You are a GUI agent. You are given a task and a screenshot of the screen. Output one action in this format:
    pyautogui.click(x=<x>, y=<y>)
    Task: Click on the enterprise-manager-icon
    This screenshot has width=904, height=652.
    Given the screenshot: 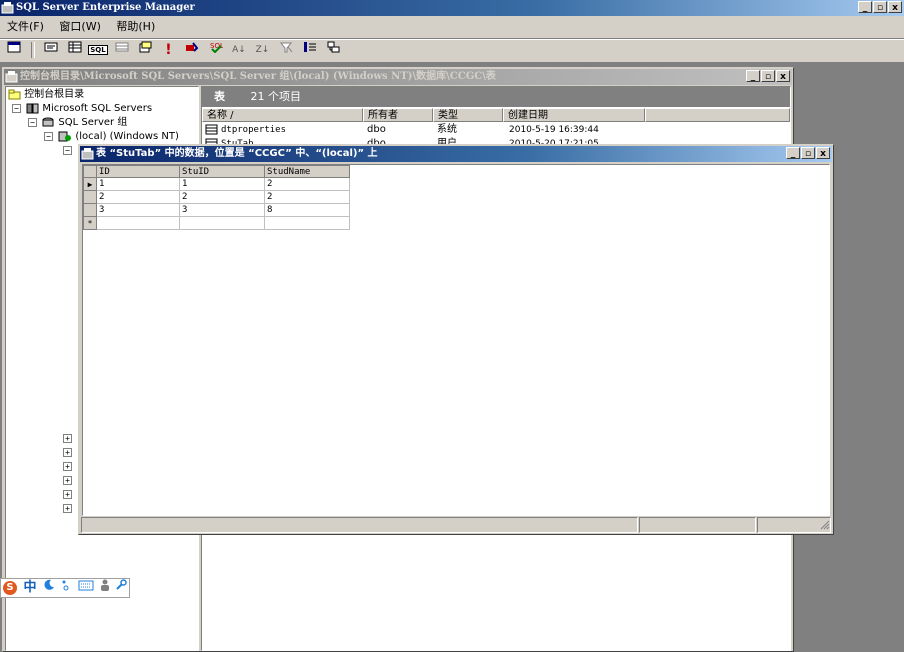 What is the action you would take?
    pyautogui.click(x=7, y=7)
    